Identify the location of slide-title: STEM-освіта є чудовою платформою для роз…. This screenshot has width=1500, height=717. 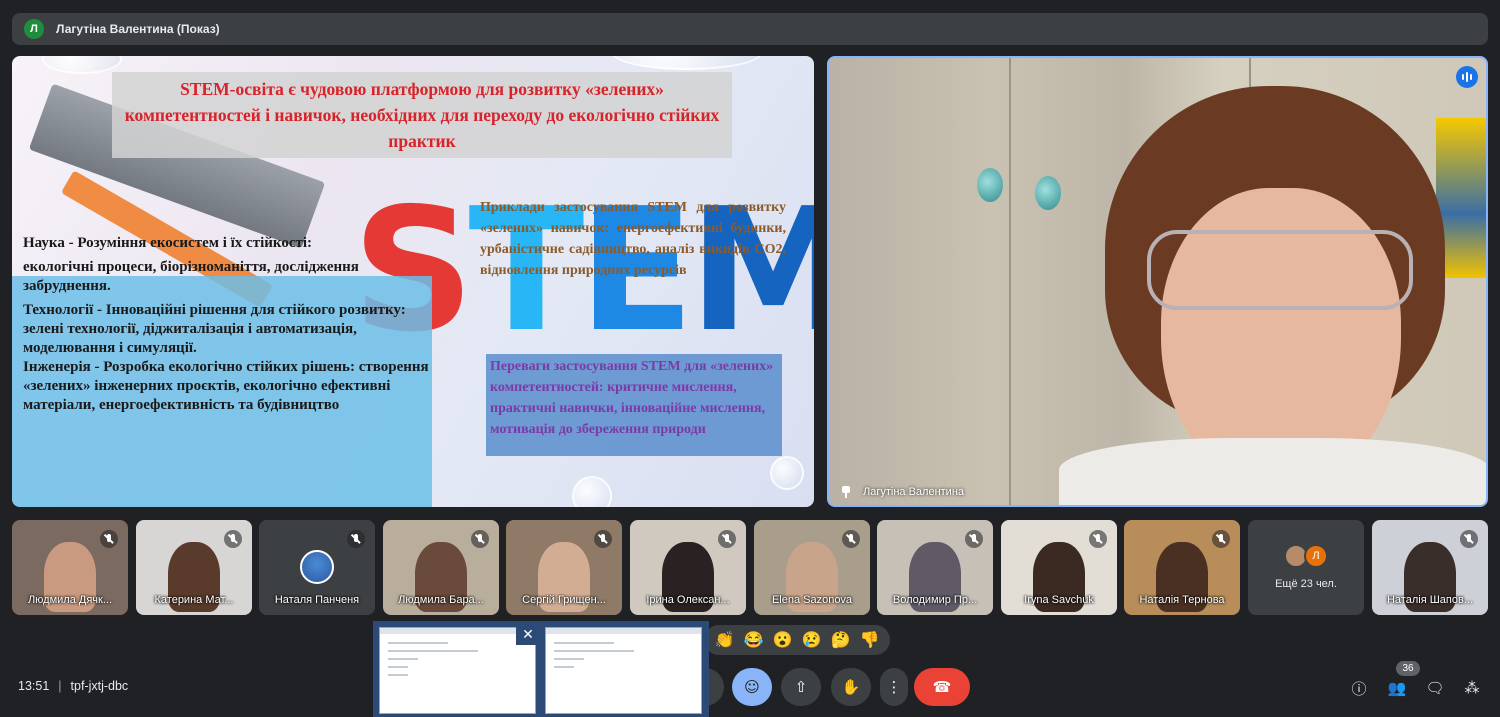
(422, 115).